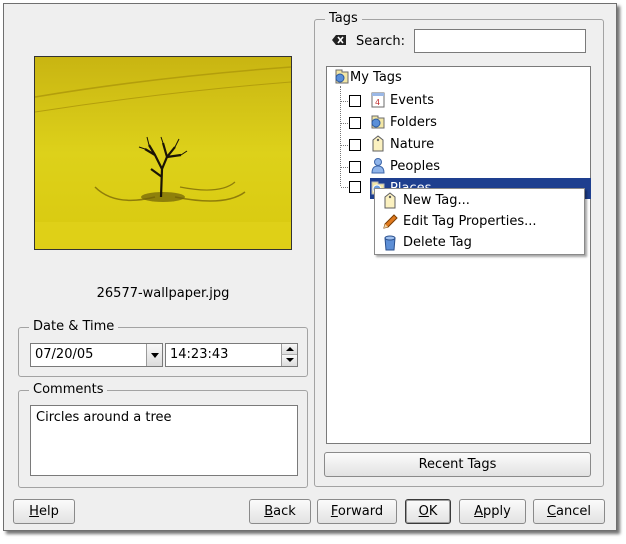 This screenshot has height=544, width=626. Describe the element at coordinates (231, 355) in the screenshot. I see `time-spinbox: 14:23:43` at that location.